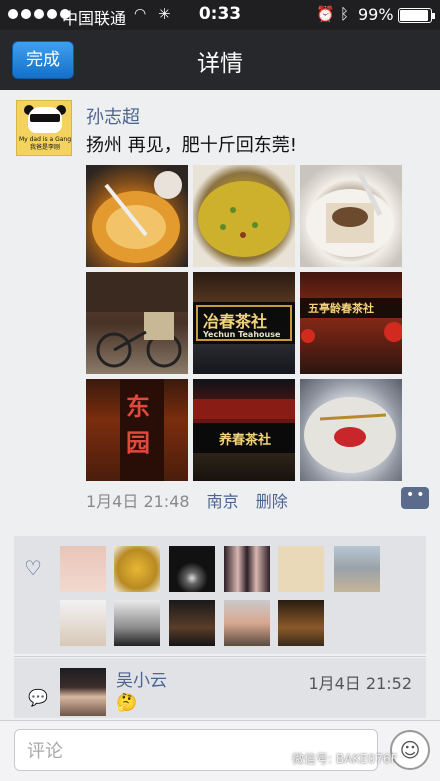 This screenshot has width=440, height=781. What do you see at coordinates (44, 128) in the screenshot?
I see `author-avatar: My dad is a Gang 我爸是李刚` at bounding box center [44, 128].